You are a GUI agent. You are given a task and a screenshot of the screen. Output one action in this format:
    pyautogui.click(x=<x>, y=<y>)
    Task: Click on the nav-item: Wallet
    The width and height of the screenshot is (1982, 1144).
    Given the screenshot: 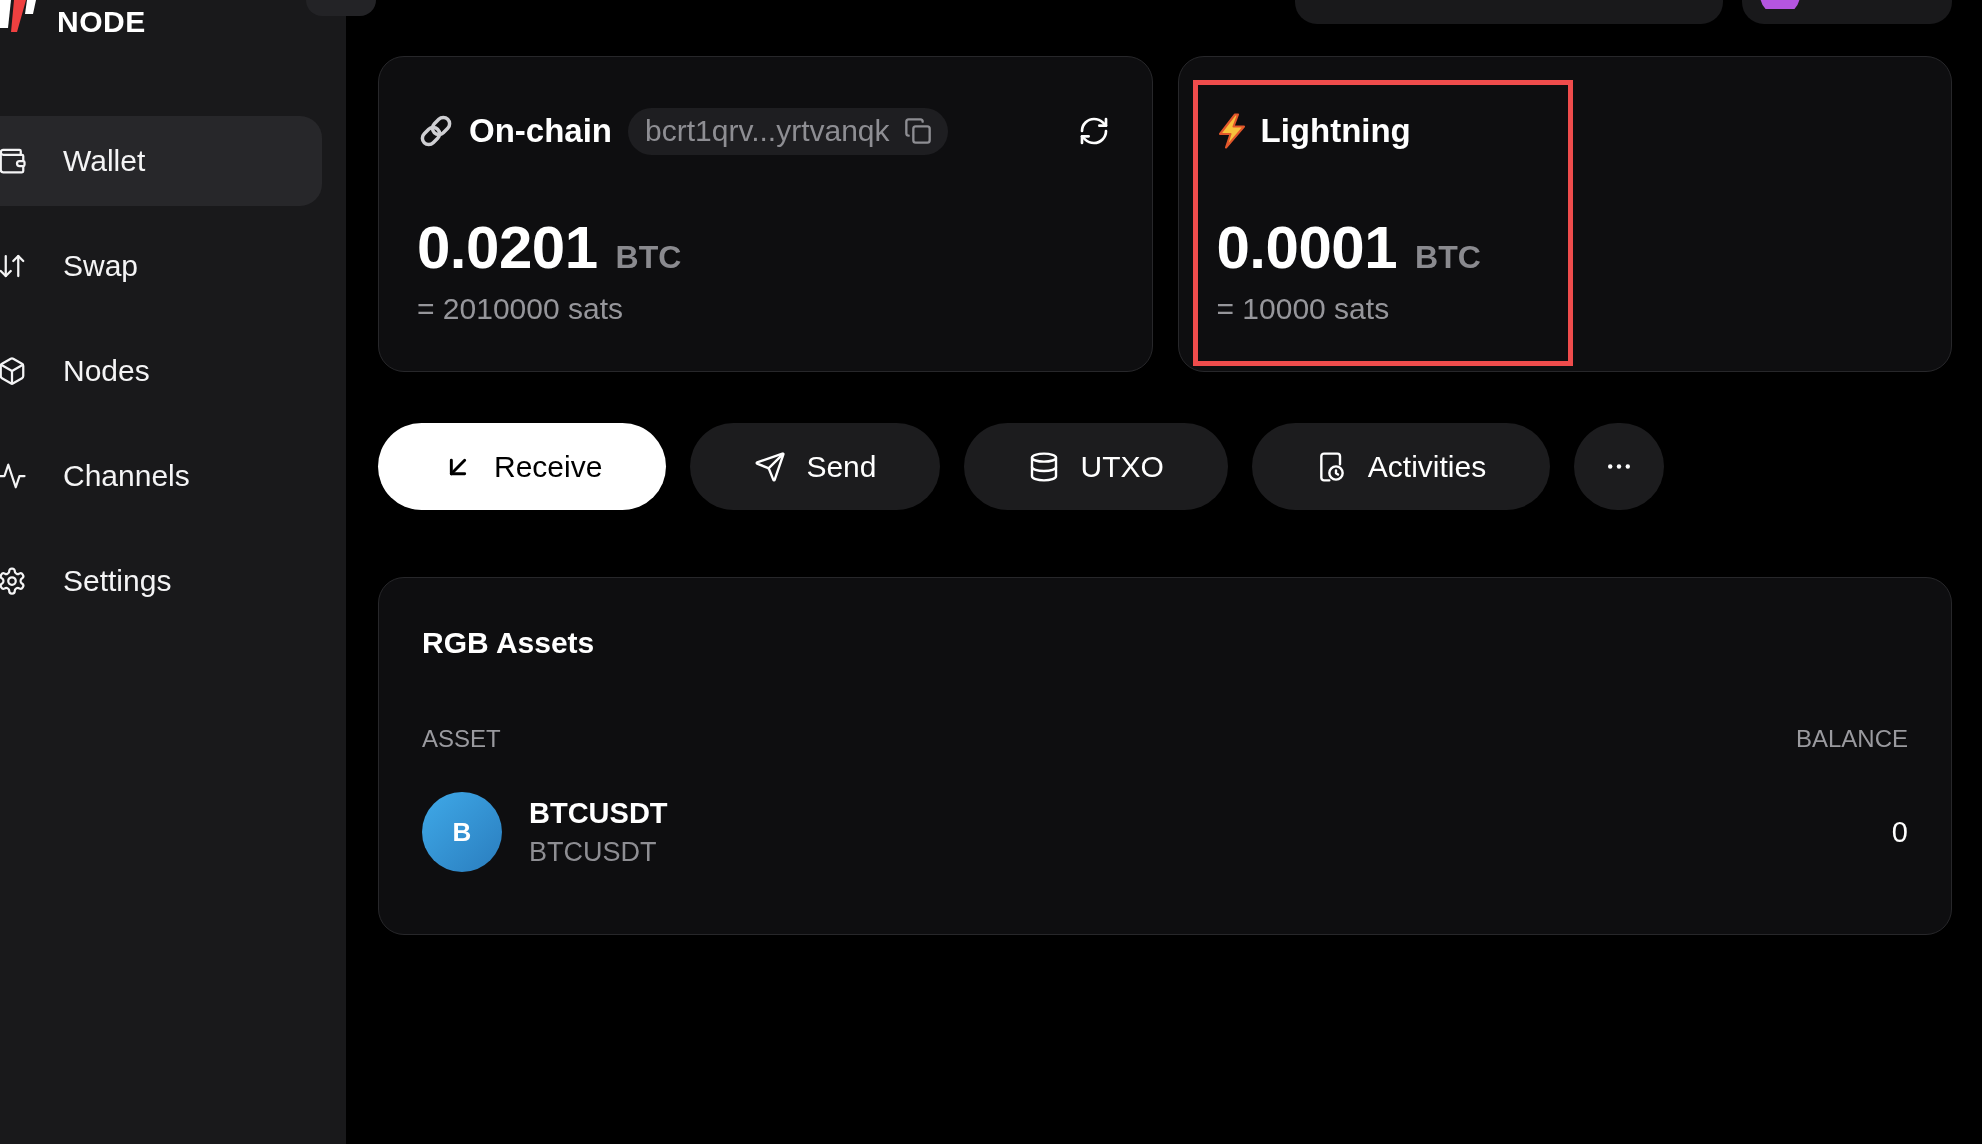 What is the action you would take?
    pyautogui.click(x=161, y=161)
    